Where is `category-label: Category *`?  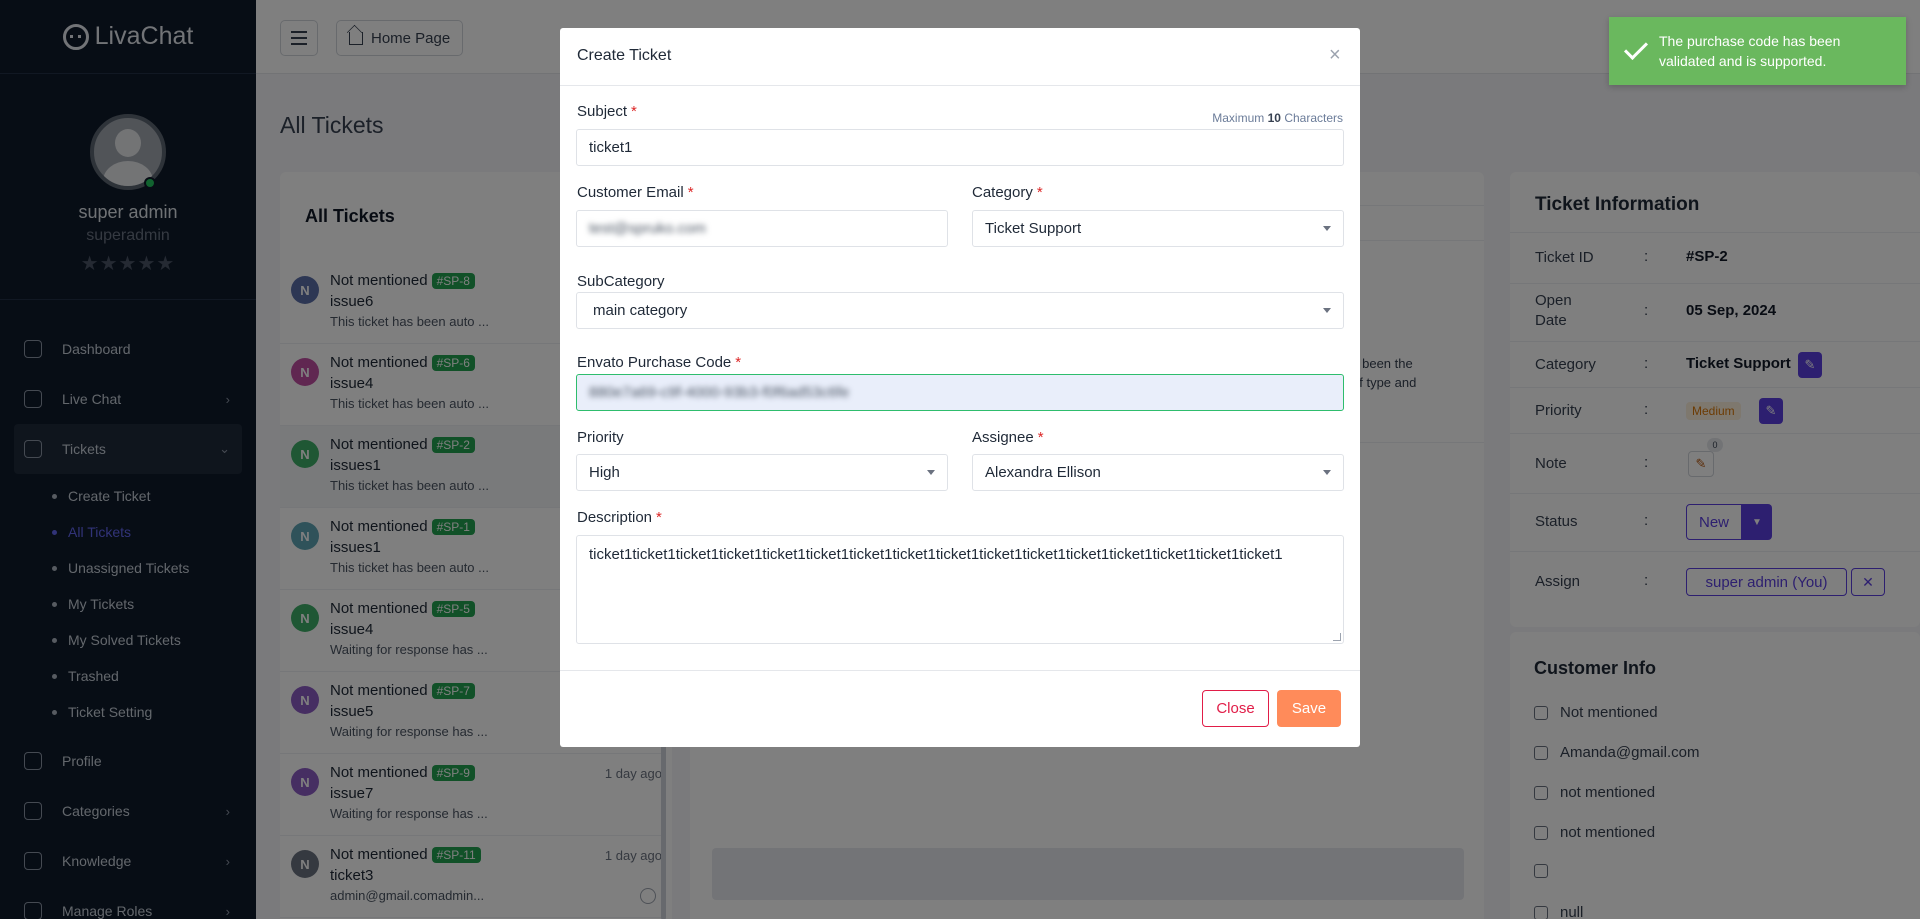
category-label: Category * is located at coordinates (1007, 192).